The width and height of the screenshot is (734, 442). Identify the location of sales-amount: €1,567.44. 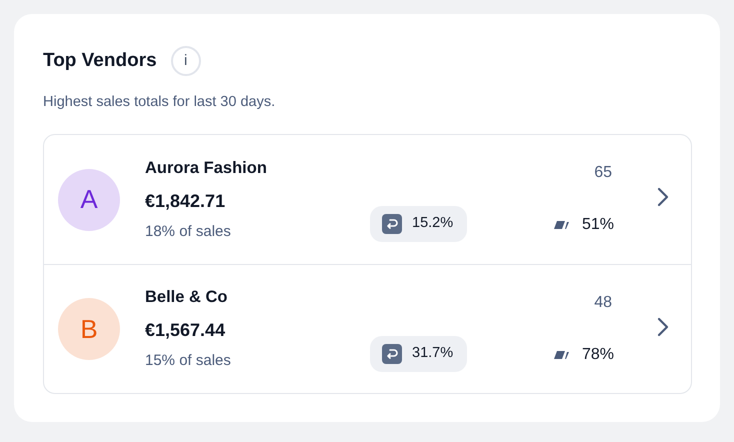
(185, 330).